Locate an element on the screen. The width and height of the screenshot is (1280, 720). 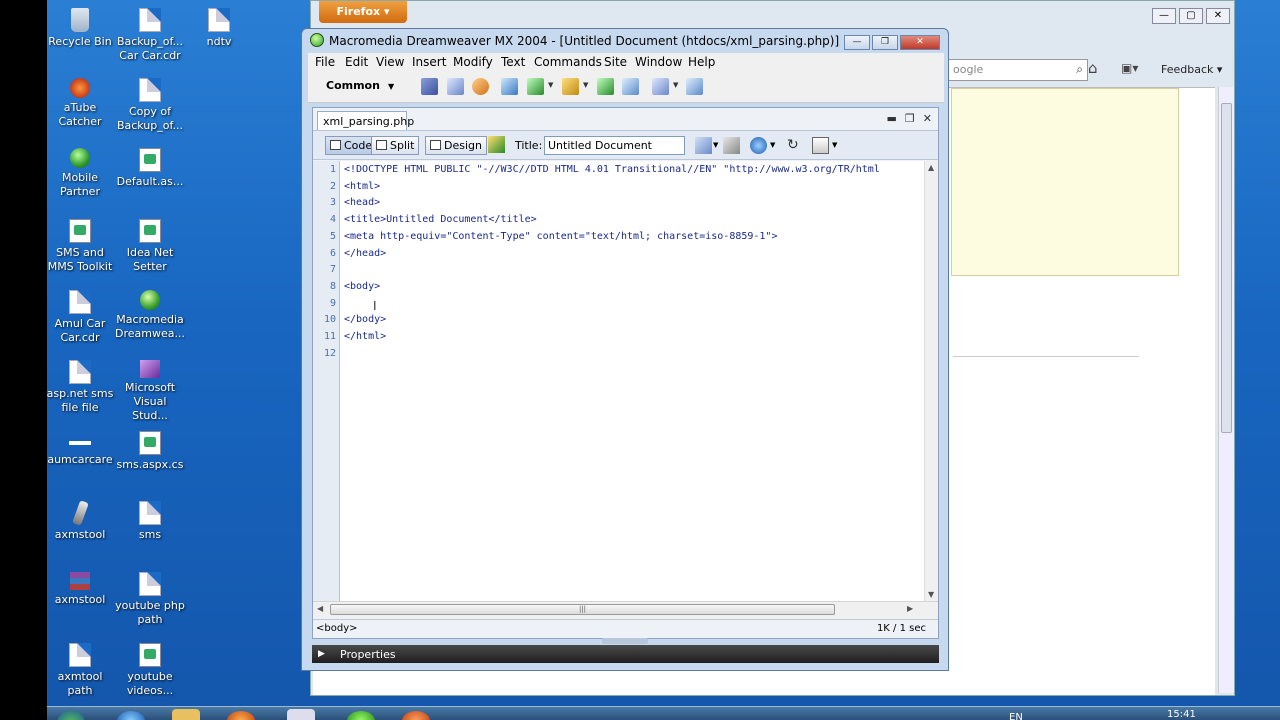
preview-in-browser-icon is located at coordinates (758, 145).